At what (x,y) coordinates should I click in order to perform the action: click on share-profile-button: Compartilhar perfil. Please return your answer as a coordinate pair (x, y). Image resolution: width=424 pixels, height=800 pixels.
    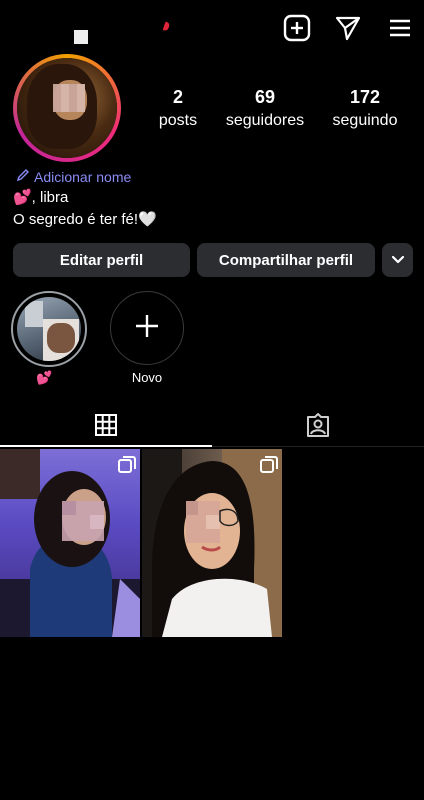
    Looking at the image, I should click on (286, 260).